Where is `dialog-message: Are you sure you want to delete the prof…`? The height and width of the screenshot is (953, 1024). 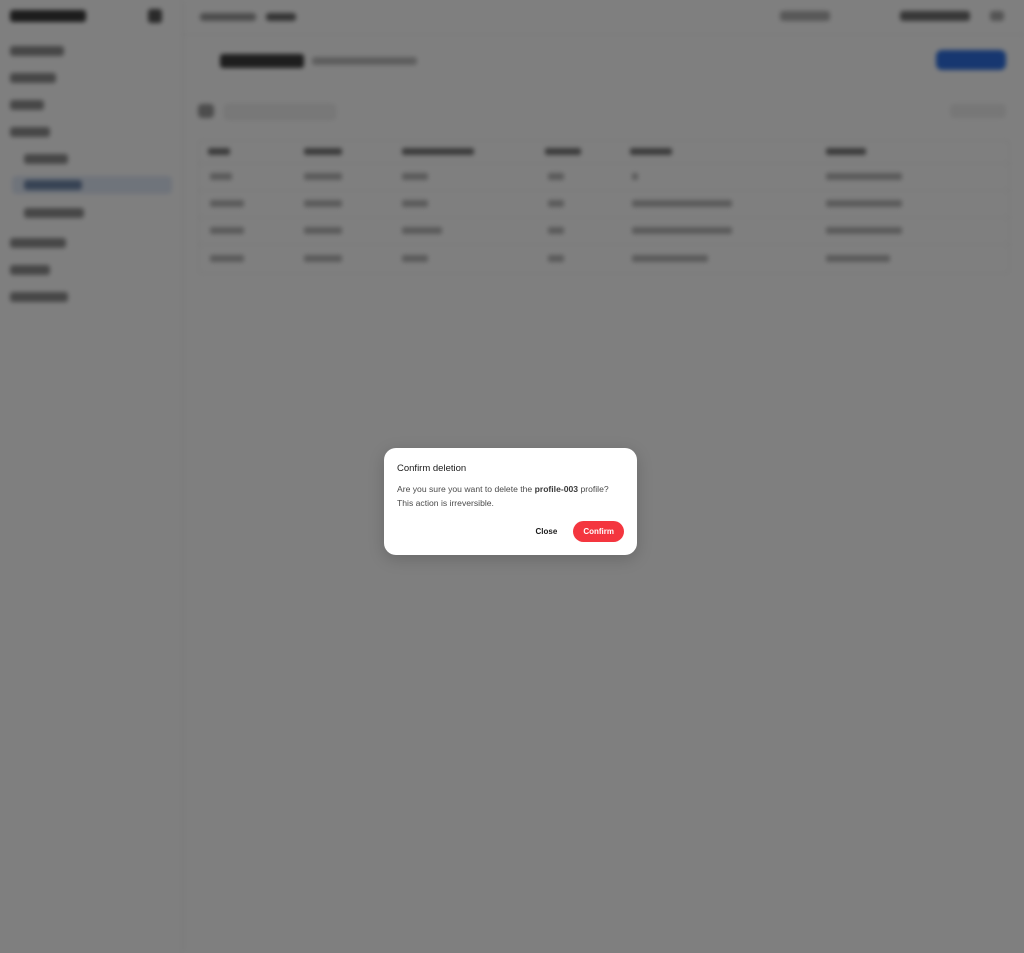
dialog-message: Are you sure you want to delete the prof… is located at coordinates (510, 496).